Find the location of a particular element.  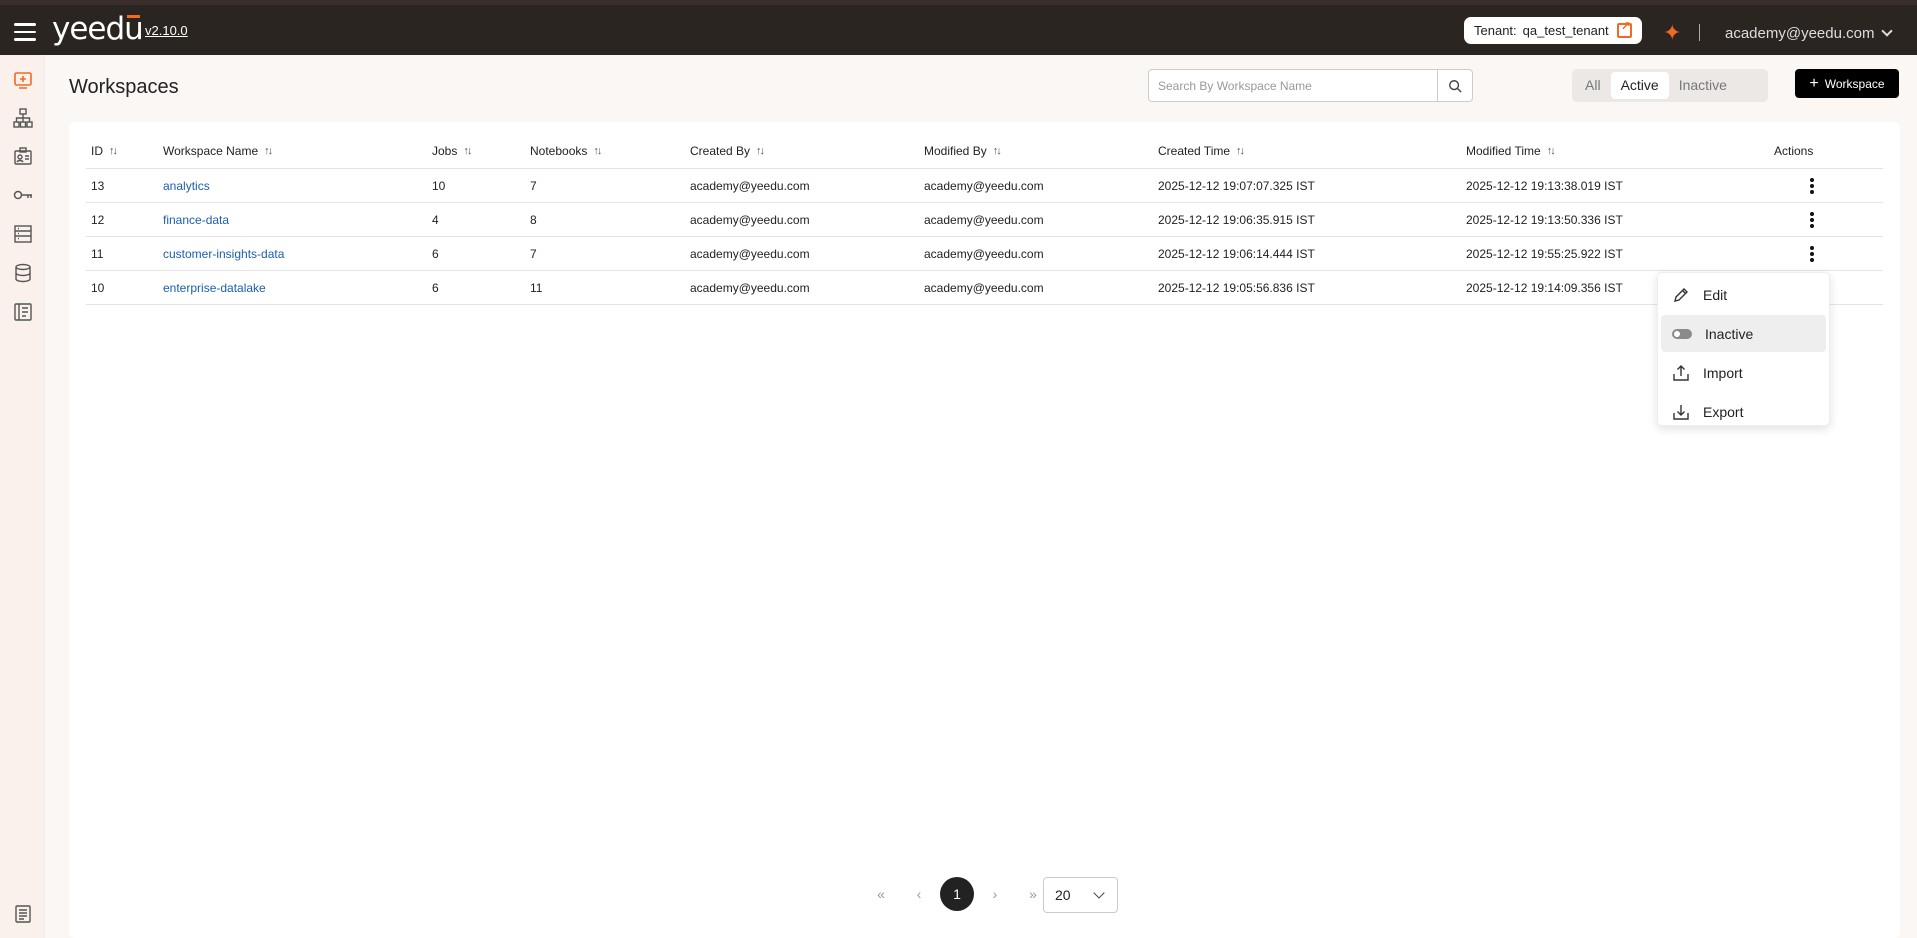

add-workspace-button: + Workspace is located at coordinates (1847, 83).